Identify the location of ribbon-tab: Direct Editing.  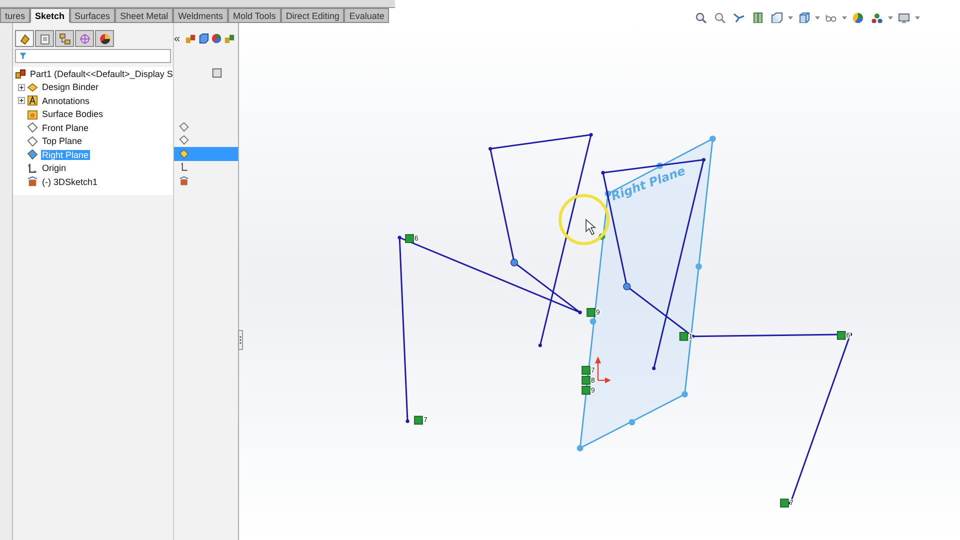
(312, 15).